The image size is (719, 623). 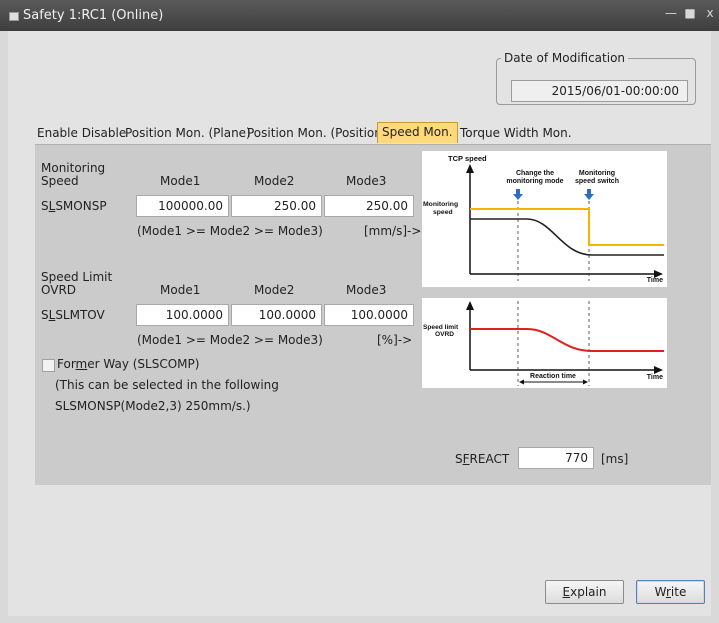 What do you see at coordinates (230, 231) in the screenshot?
I see `monitoring-rule: (Mode1 >= Mode2 >= Mode3)` at bounding box center [230, 231].